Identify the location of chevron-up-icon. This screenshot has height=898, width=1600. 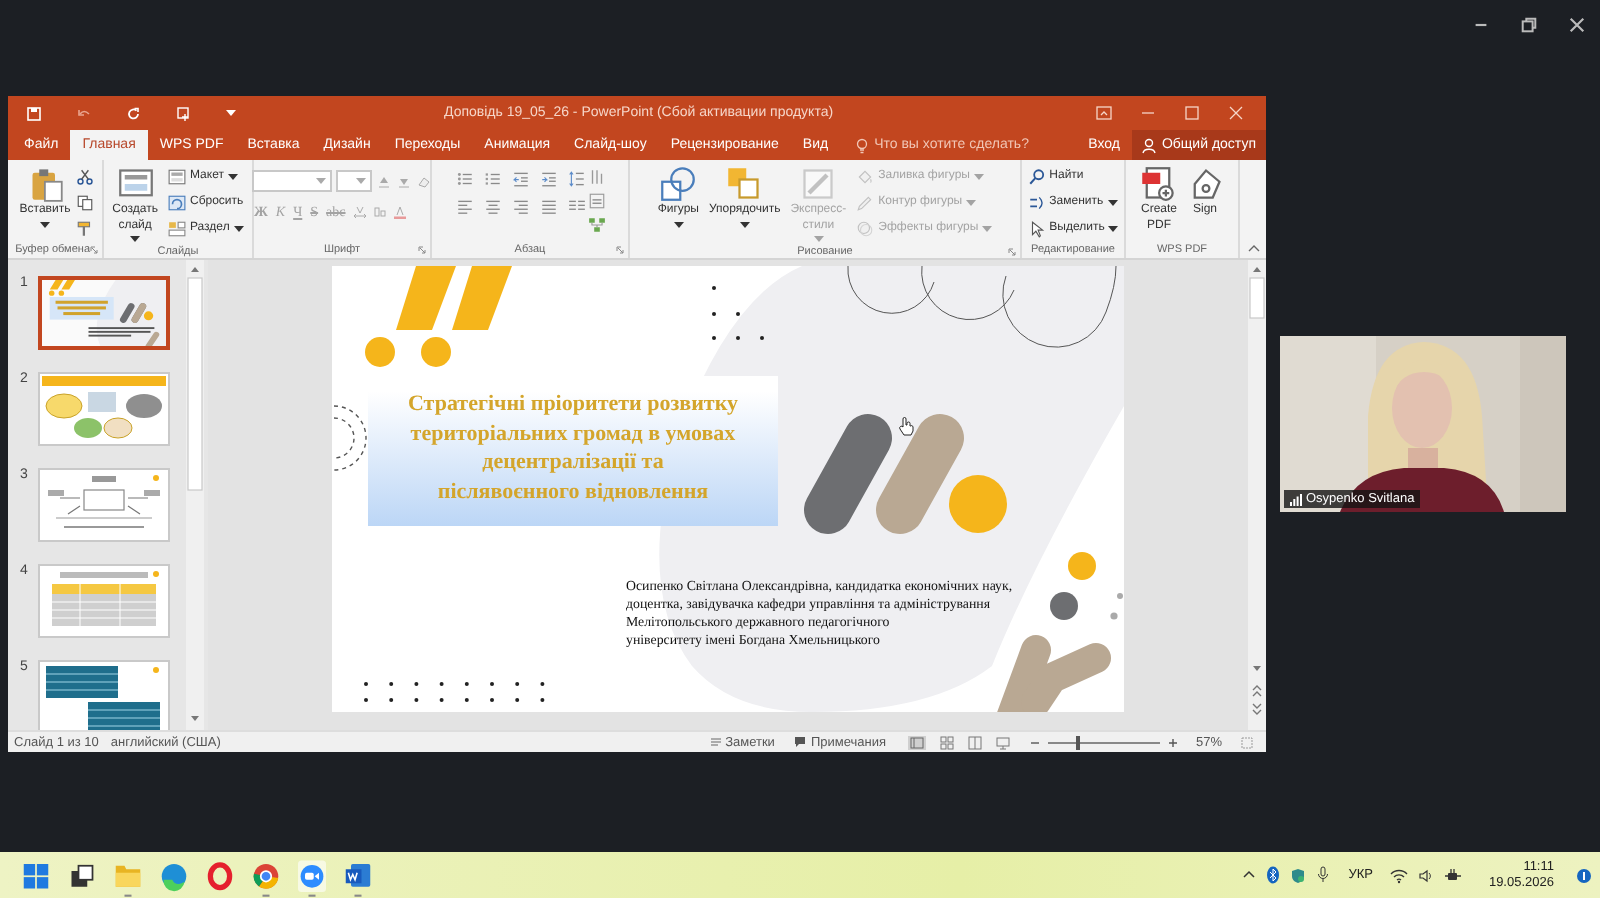
(1249, 875).